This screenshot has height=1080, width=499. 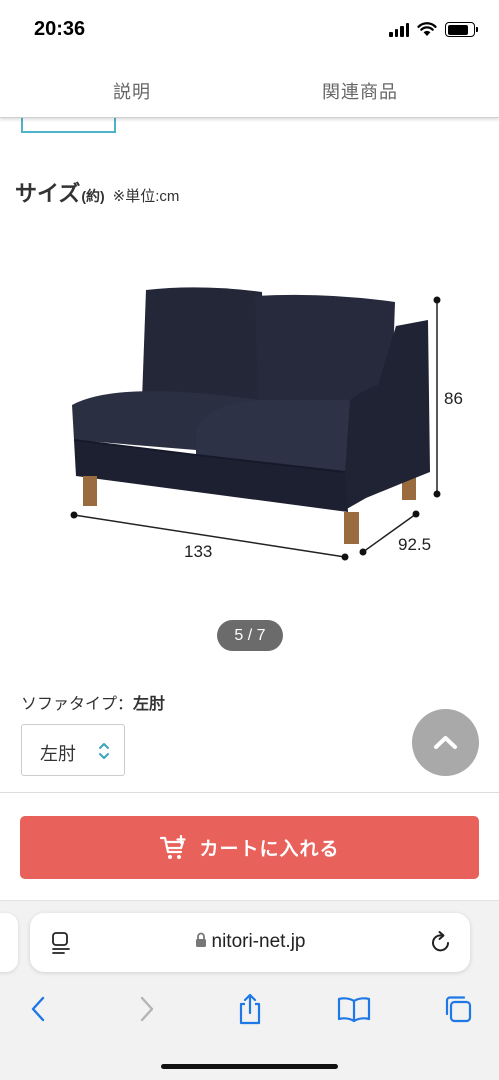 What do you see at coordinates (427, 29) in the screenshot?
I see `wifi-icon` at bounding box center [427, 29].